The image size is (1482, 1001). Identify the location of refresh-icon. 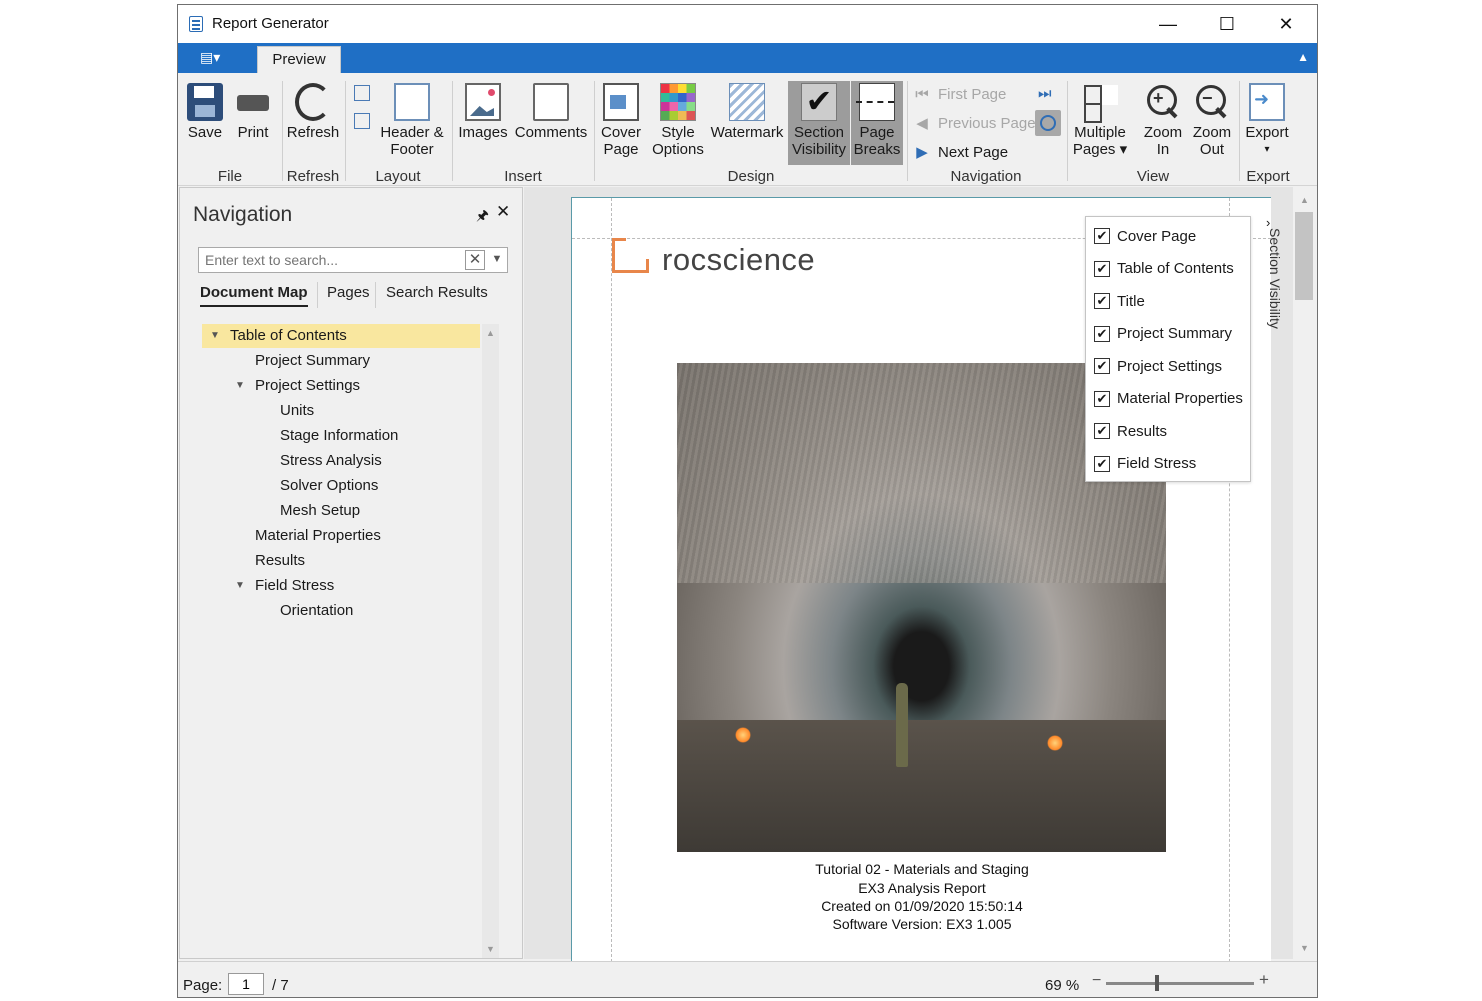
(313, 102).